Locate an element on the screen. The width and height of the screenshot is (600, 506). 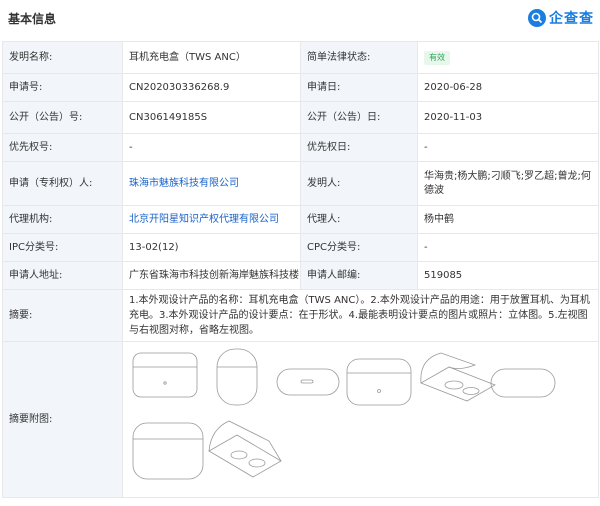
table-row: 代理机构: 北京开阳星知识产权代理有限公司 代理人: 杨中鹤 is located at coordinates (300, 219).